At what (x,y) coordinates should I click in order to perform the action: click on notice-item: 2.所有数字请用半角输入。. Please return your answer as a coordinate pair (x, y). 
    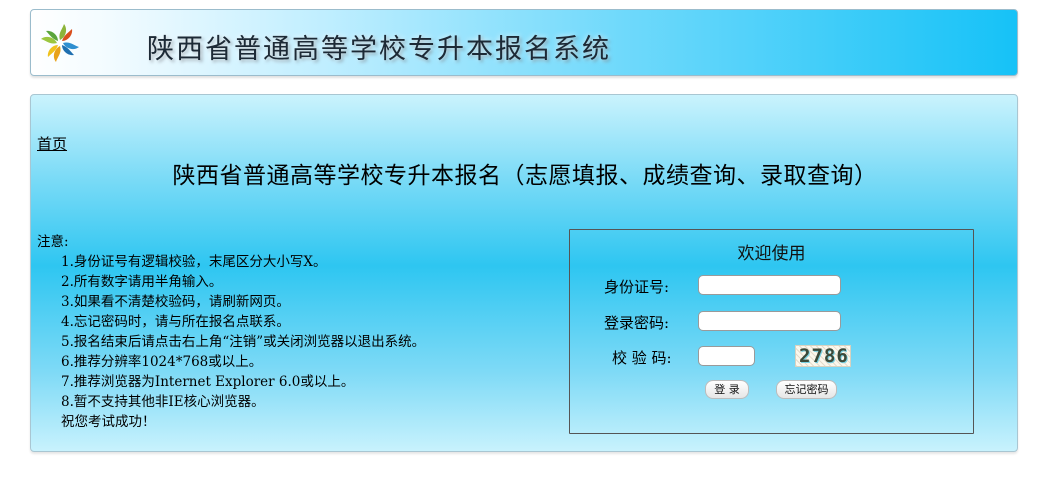
    Looking at the image, I should click on (142, 282).